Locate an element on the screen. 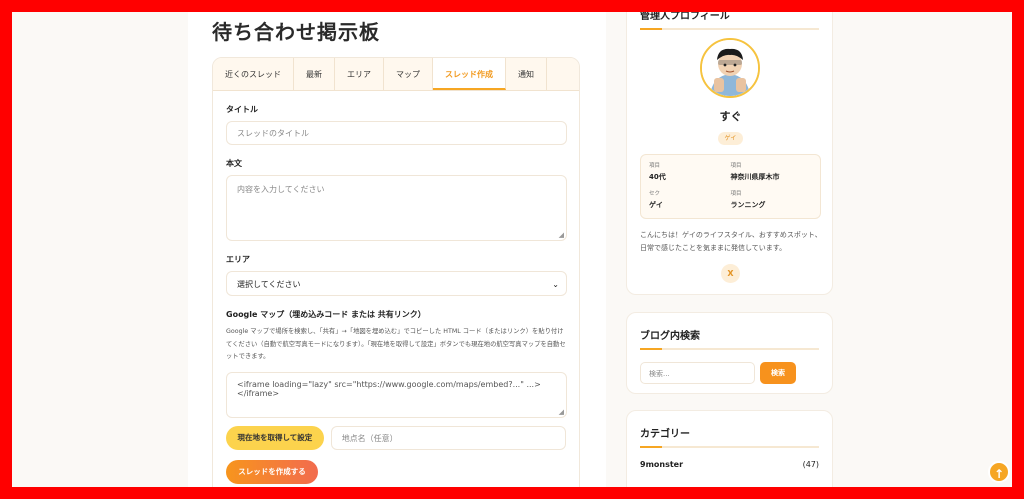 The width and height of the screenshot is (1024, 499). create-thread-button: スレッドを作成する is located at coordinates (272, 471).